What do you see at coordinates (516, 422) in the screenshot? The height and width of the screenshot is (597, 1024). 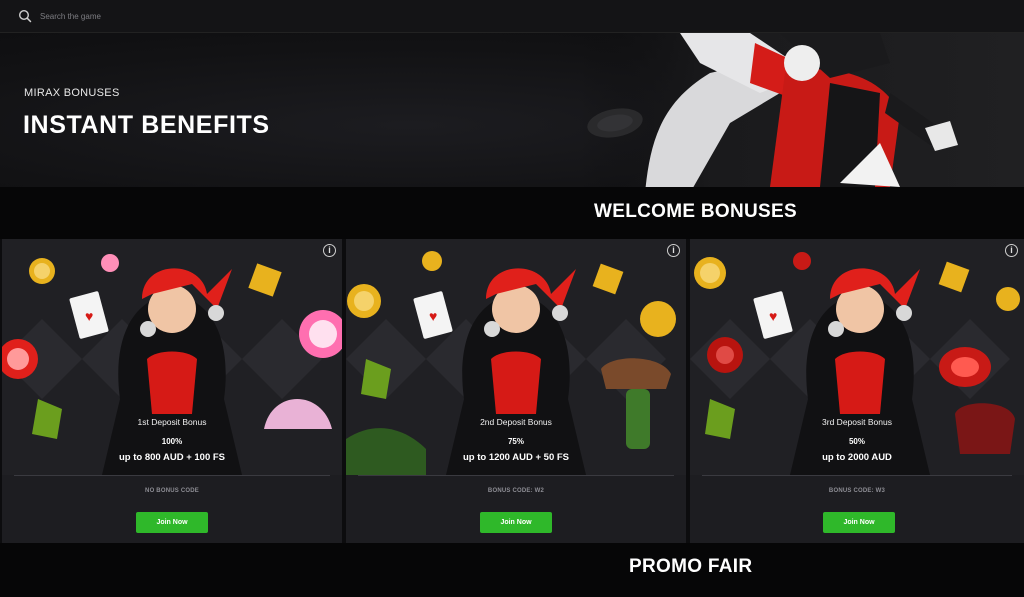 I see `bonus-name: 2nd Deposit Bonus` at bounding box center [516, 422].